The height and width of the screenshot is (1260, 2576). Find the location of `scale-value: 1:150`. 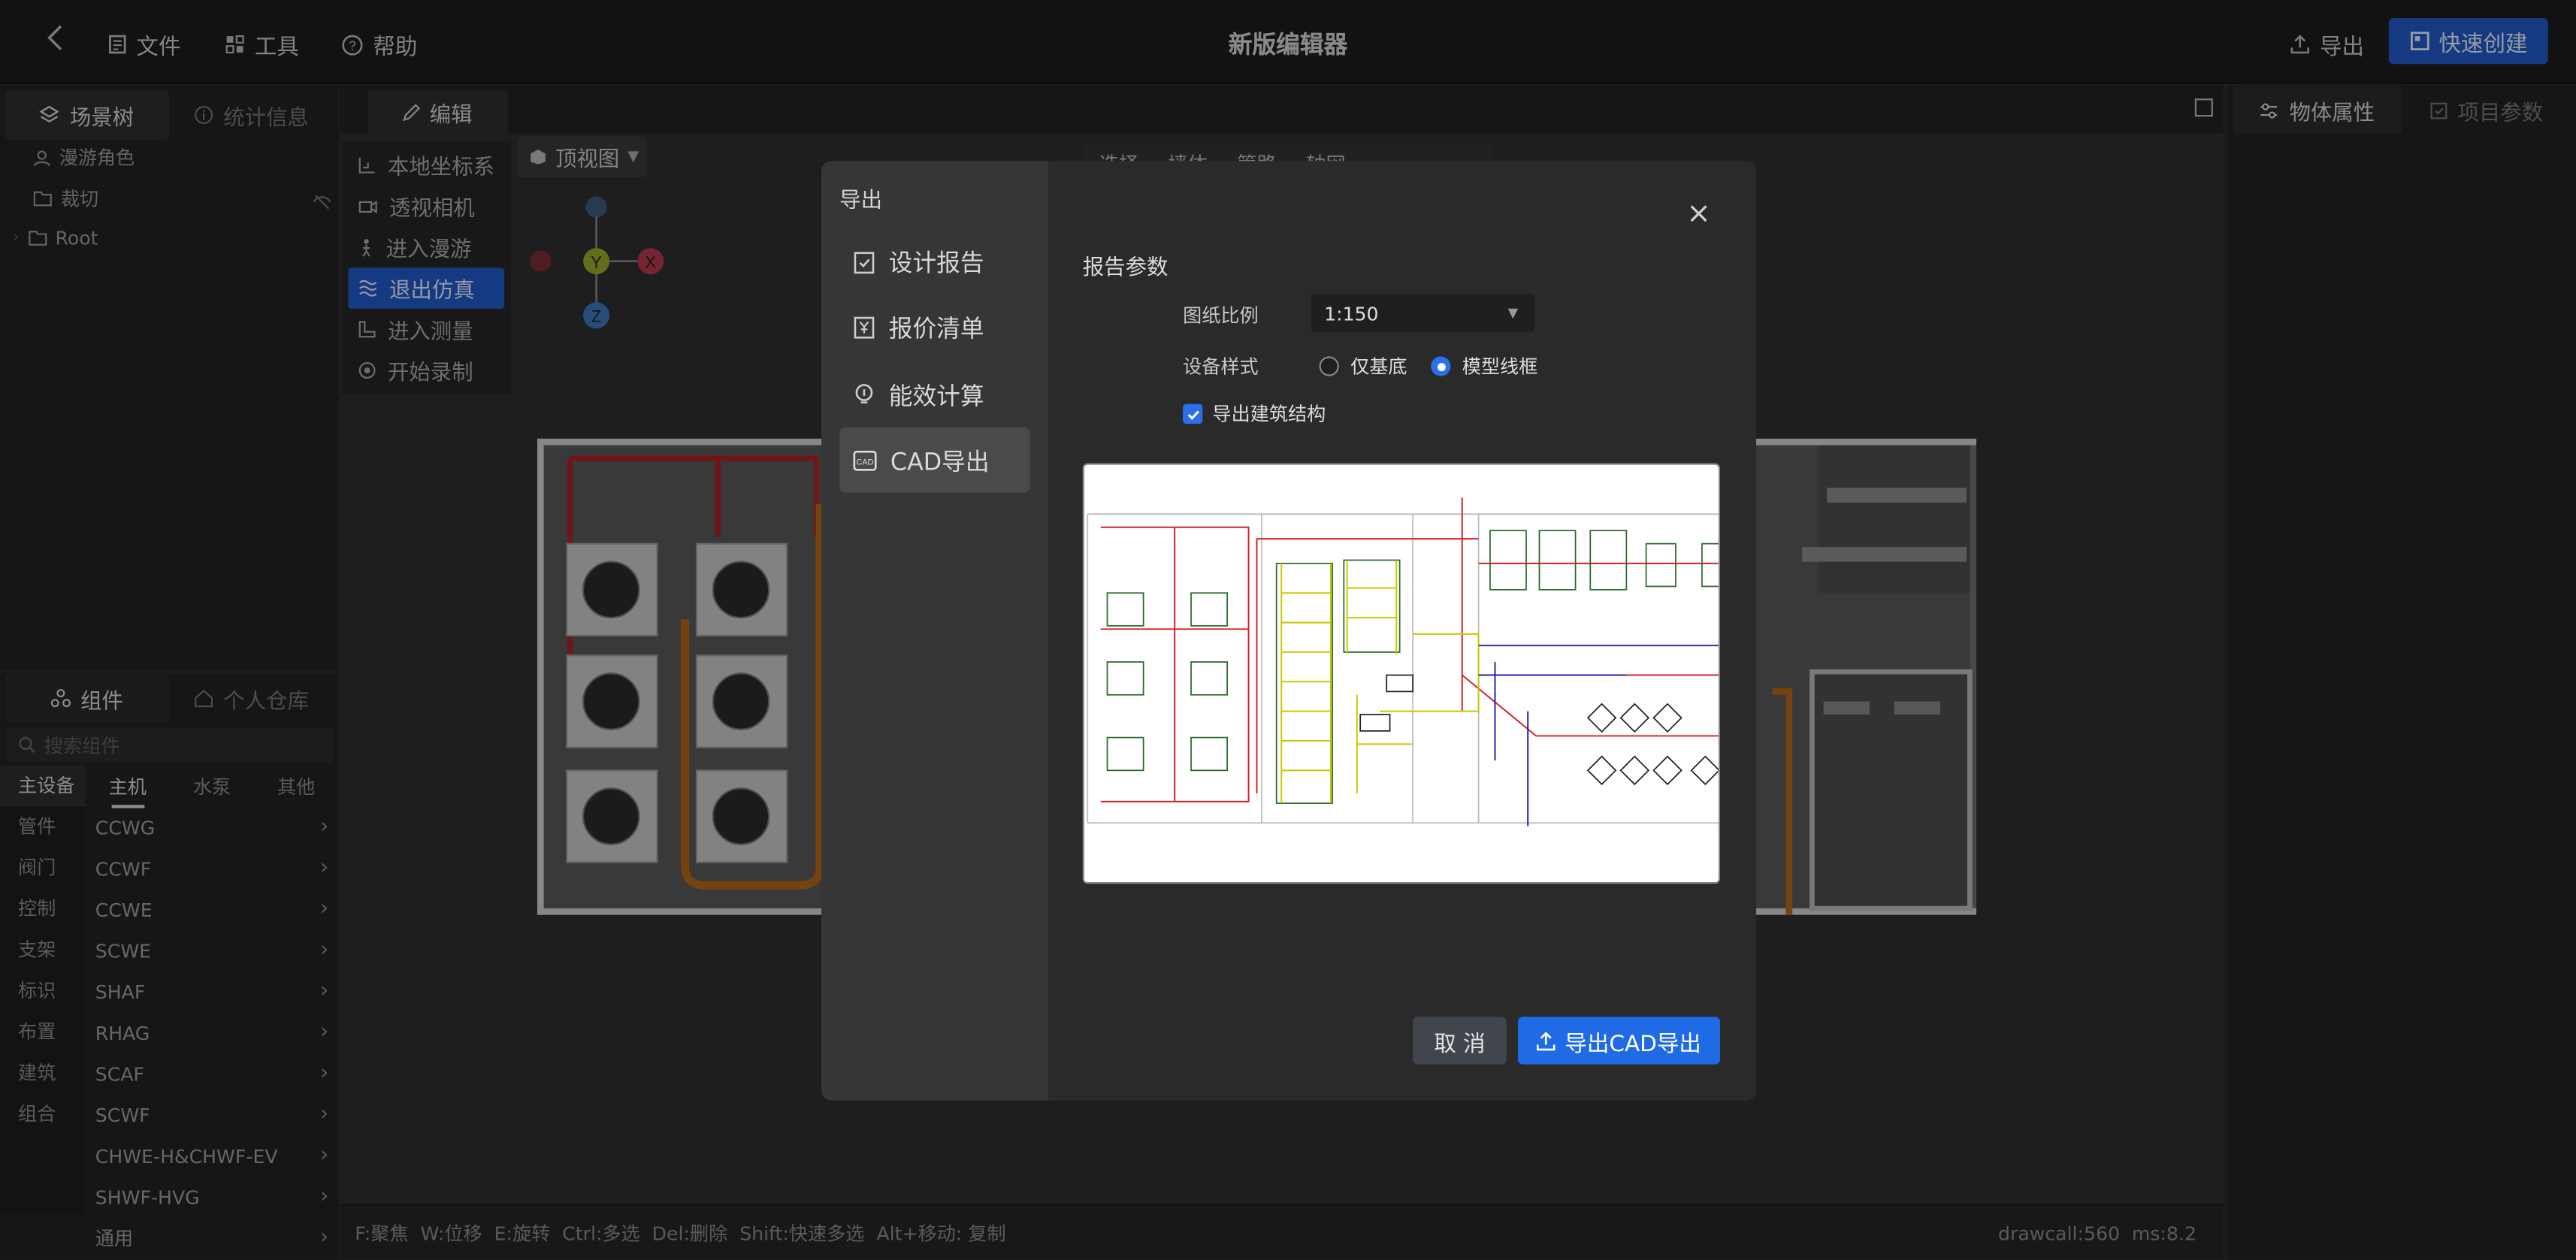

scale-value: 1:150 is located at coordinates (1351, 313).